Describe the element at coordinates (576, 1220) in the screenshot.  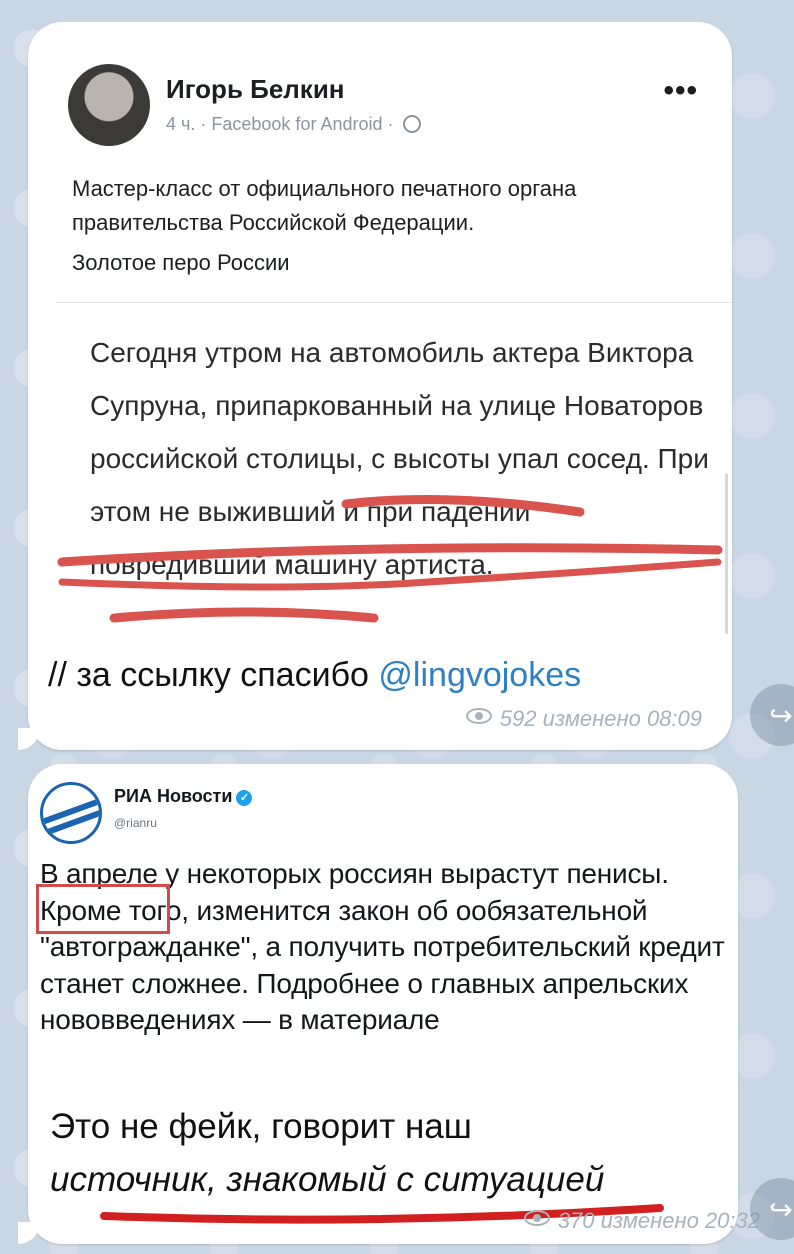
I see `views-count: 370` at that location.